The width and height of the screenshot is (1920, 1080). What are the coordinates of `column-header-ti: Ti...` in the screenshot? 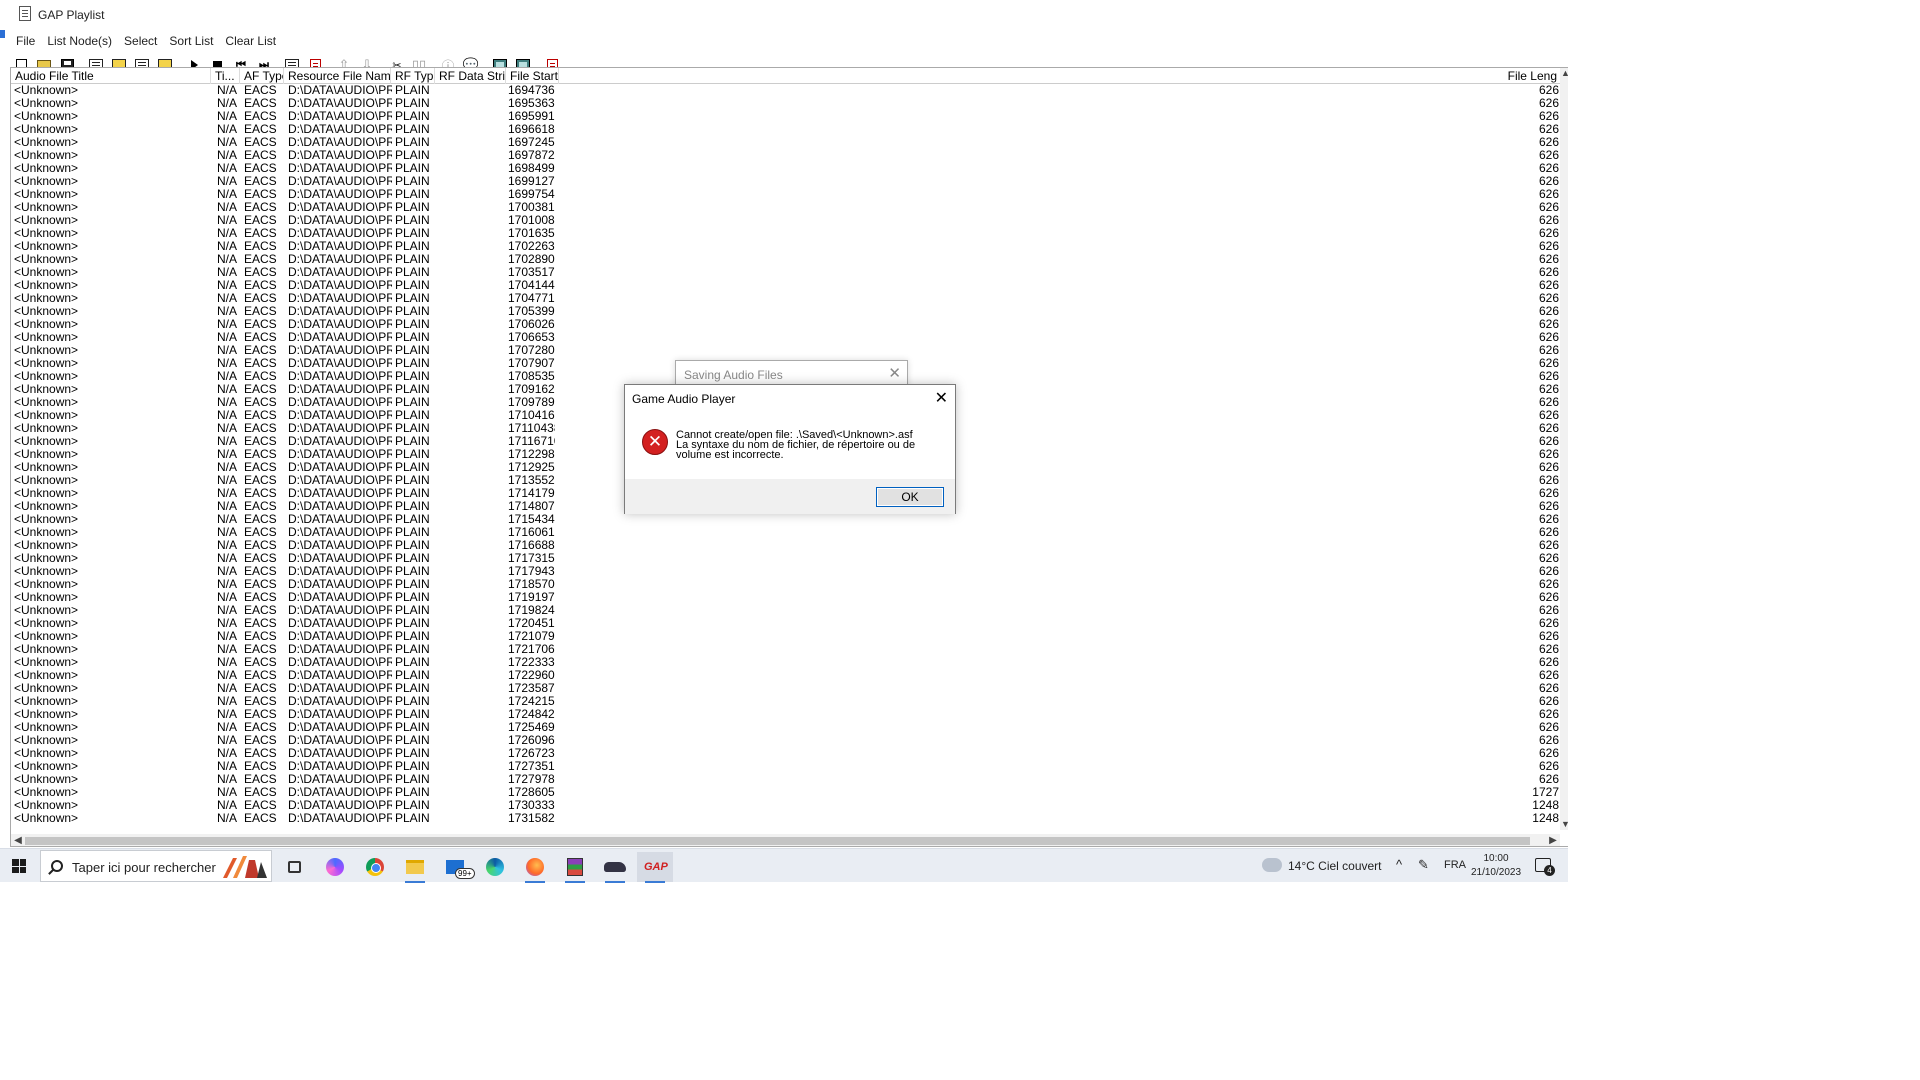 It's located at (225, 76).